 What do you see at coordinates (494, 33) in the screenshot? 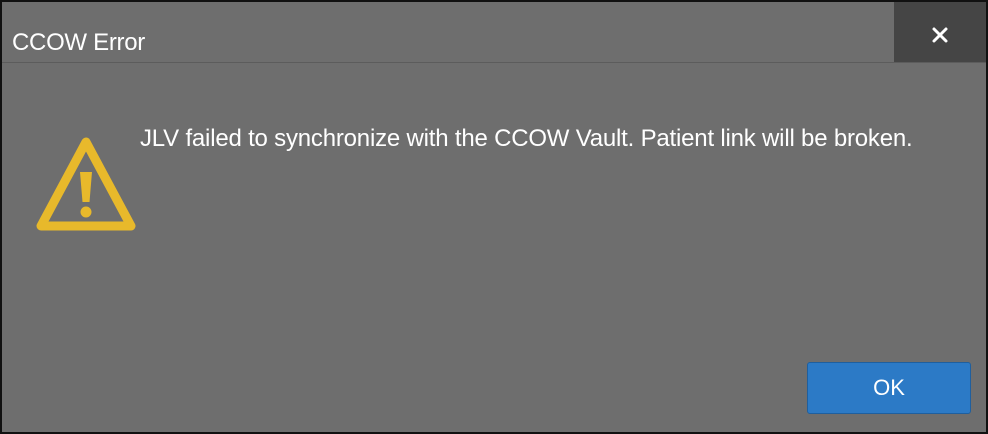
I see `dialog-title-bar: CCOW Error` at bounding box center [494, 33].